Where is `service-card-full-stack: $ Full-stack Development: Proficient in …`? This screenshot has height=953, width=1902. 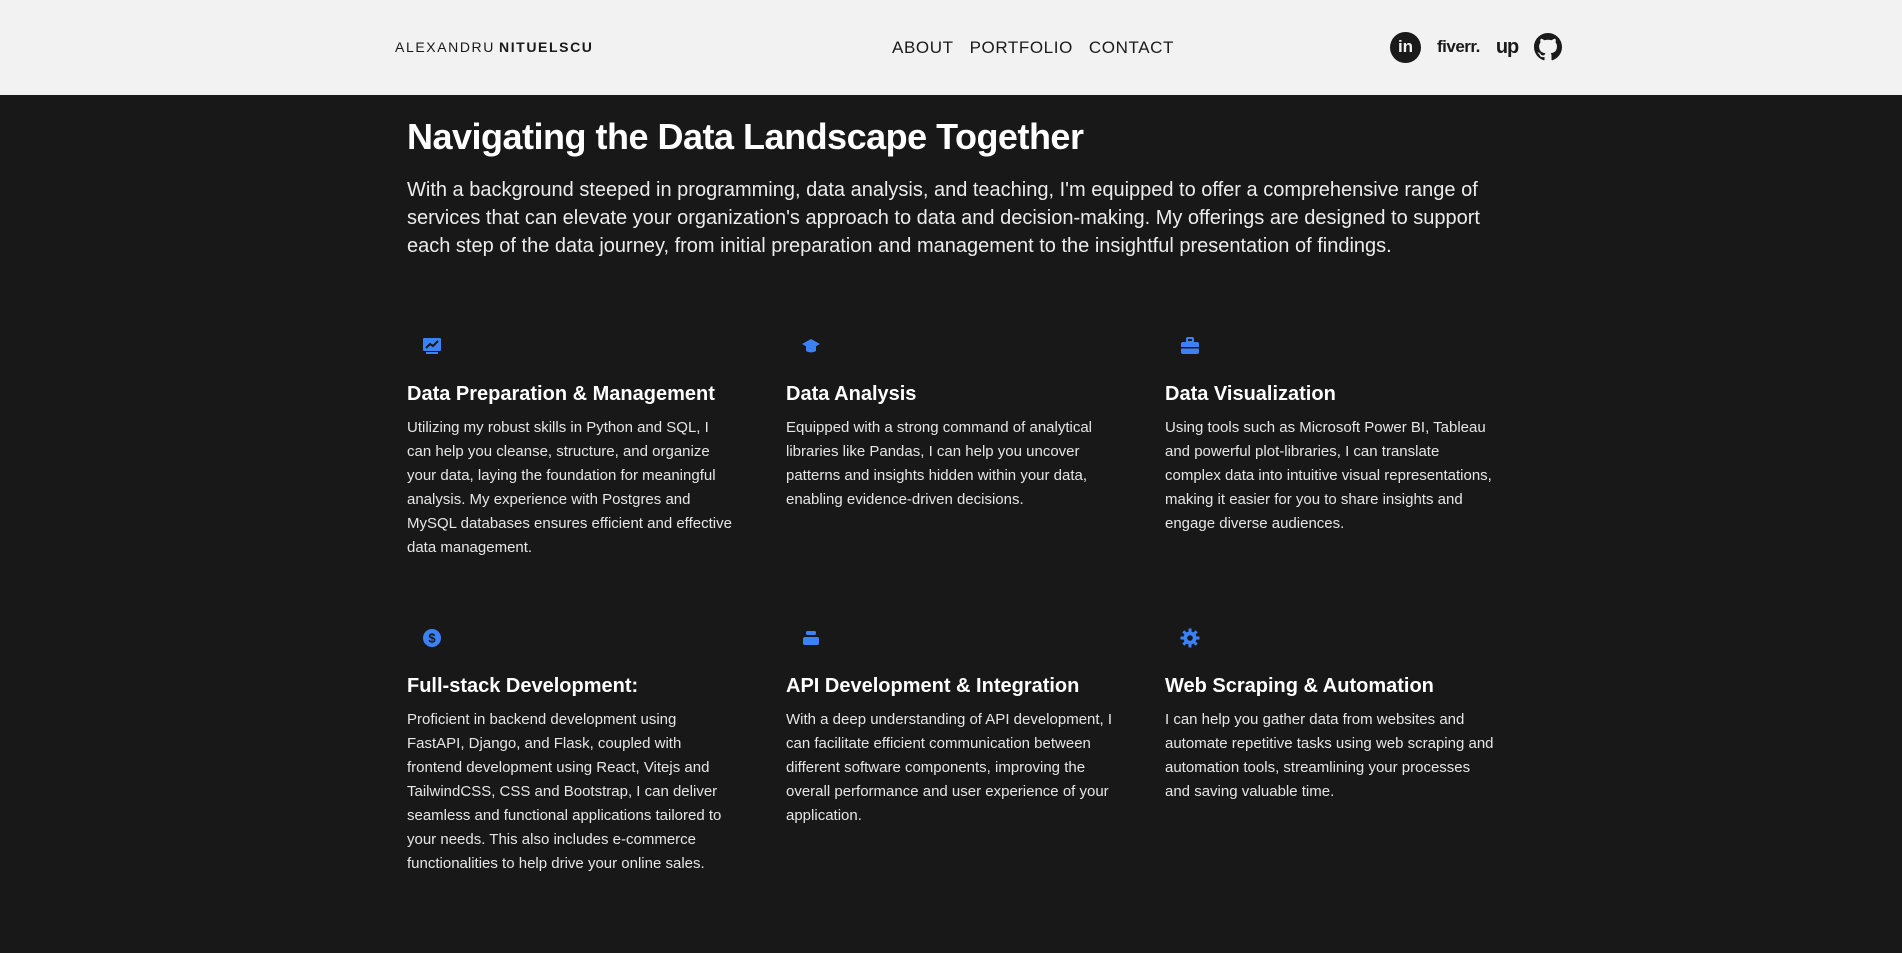
service-card-full-stack: $ Full-stack Development: Proficient in … is located at coordinates (572, 751).